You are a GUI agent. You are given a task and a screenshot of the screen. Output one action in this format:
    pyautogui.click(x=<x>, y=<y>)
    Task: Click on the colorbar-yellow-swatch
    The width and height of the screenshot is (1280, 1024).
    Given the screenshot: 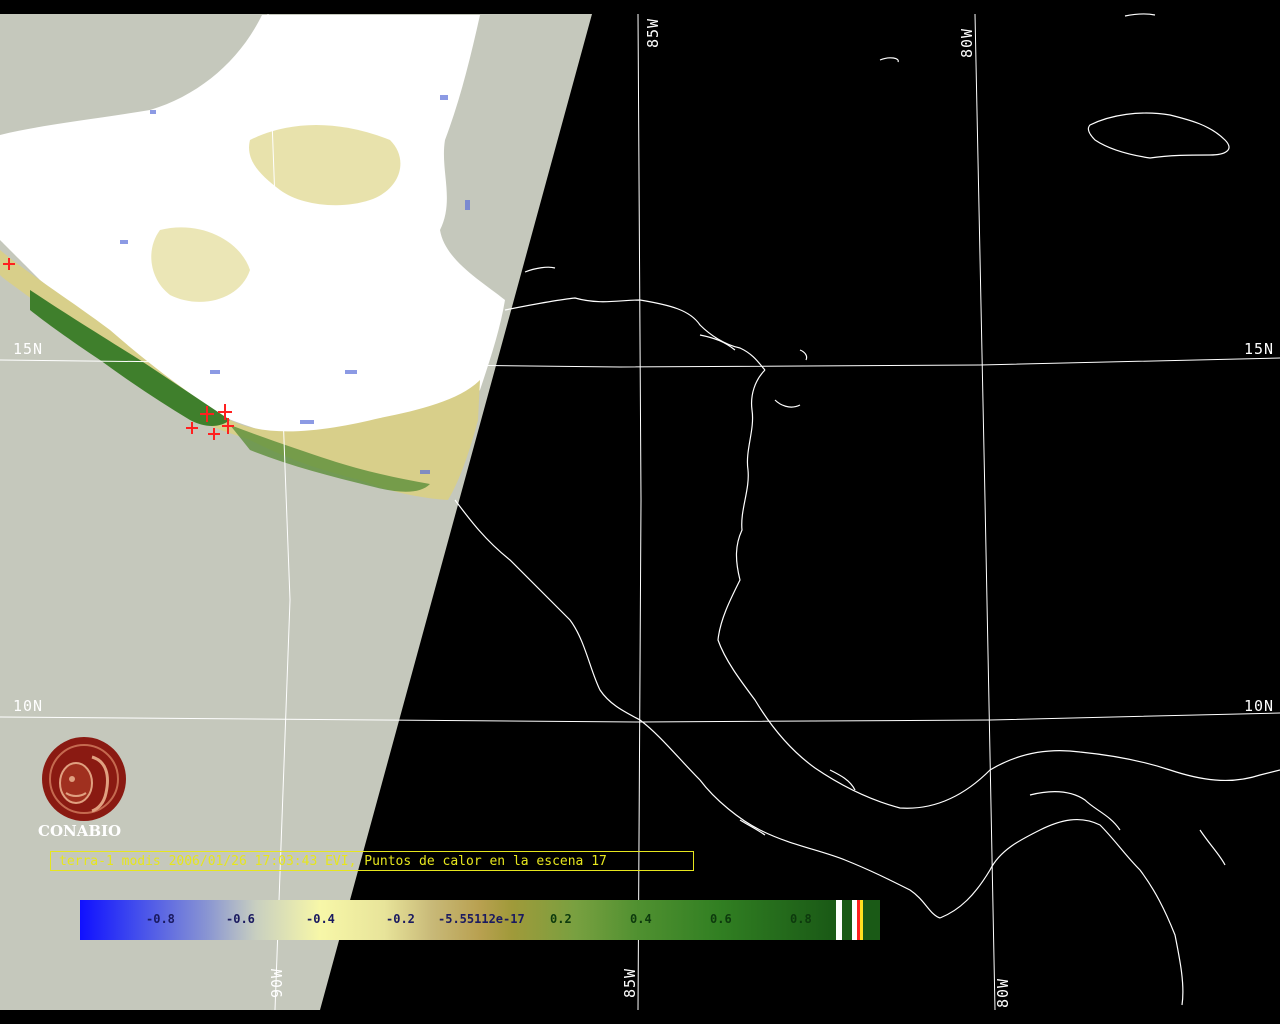 What is the action you would take?
    pyautogui.click(x=861, y=920)
    